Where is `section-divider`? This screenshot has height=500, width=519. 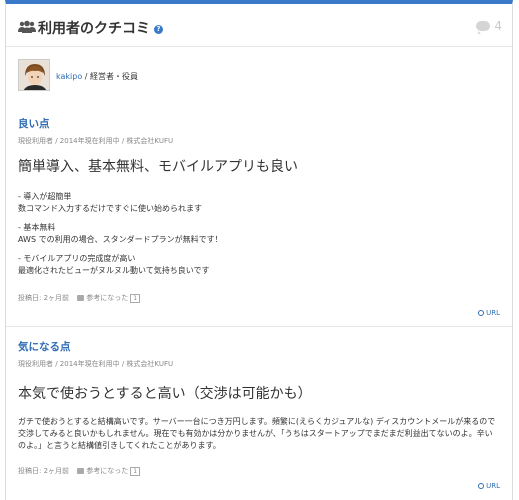
section-divider is located at coordinates (259, 326).